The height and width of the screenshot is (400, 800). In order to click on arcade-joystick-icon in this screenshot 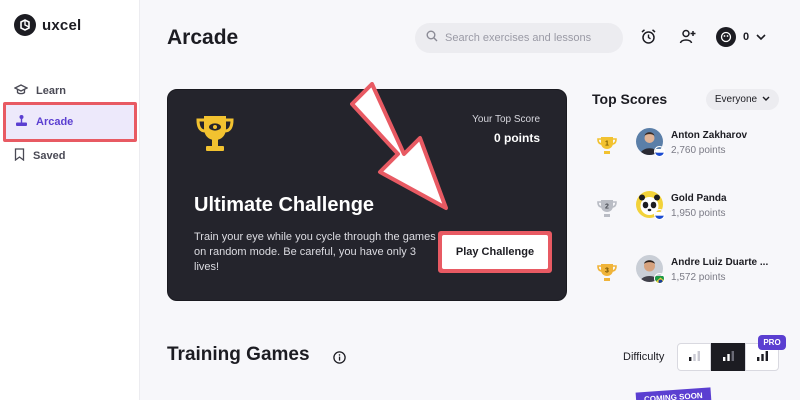, I will do `click(21, 122)`.